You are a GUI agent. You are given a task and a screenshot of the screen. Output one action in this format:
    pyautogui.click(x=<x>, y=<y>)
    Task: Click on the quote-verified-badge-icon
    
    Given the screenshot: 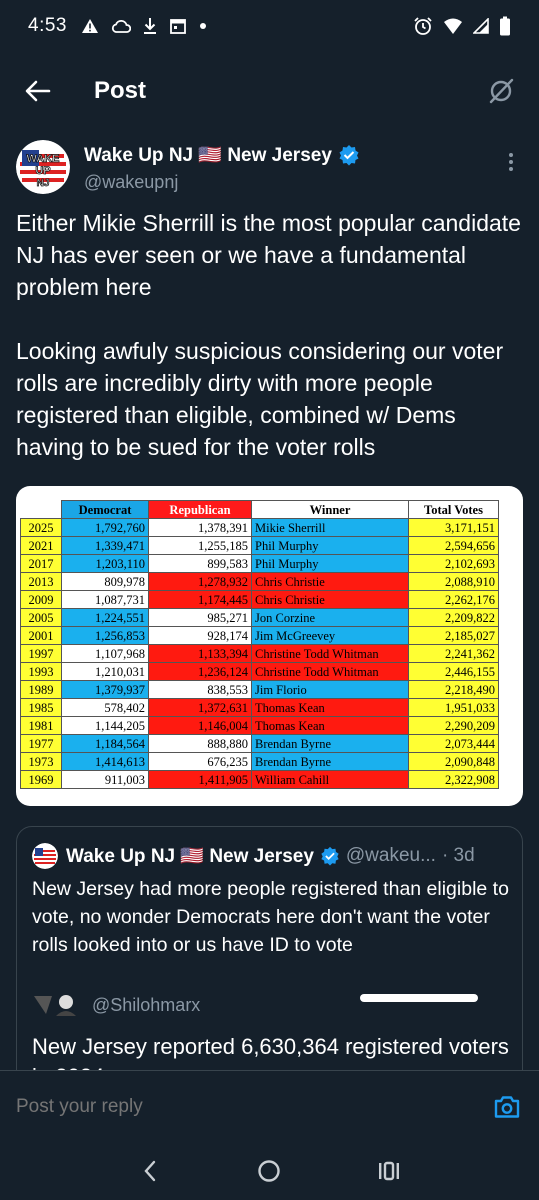 What is the action you would take?
    pyautogui.click(x=330, y=856)
    